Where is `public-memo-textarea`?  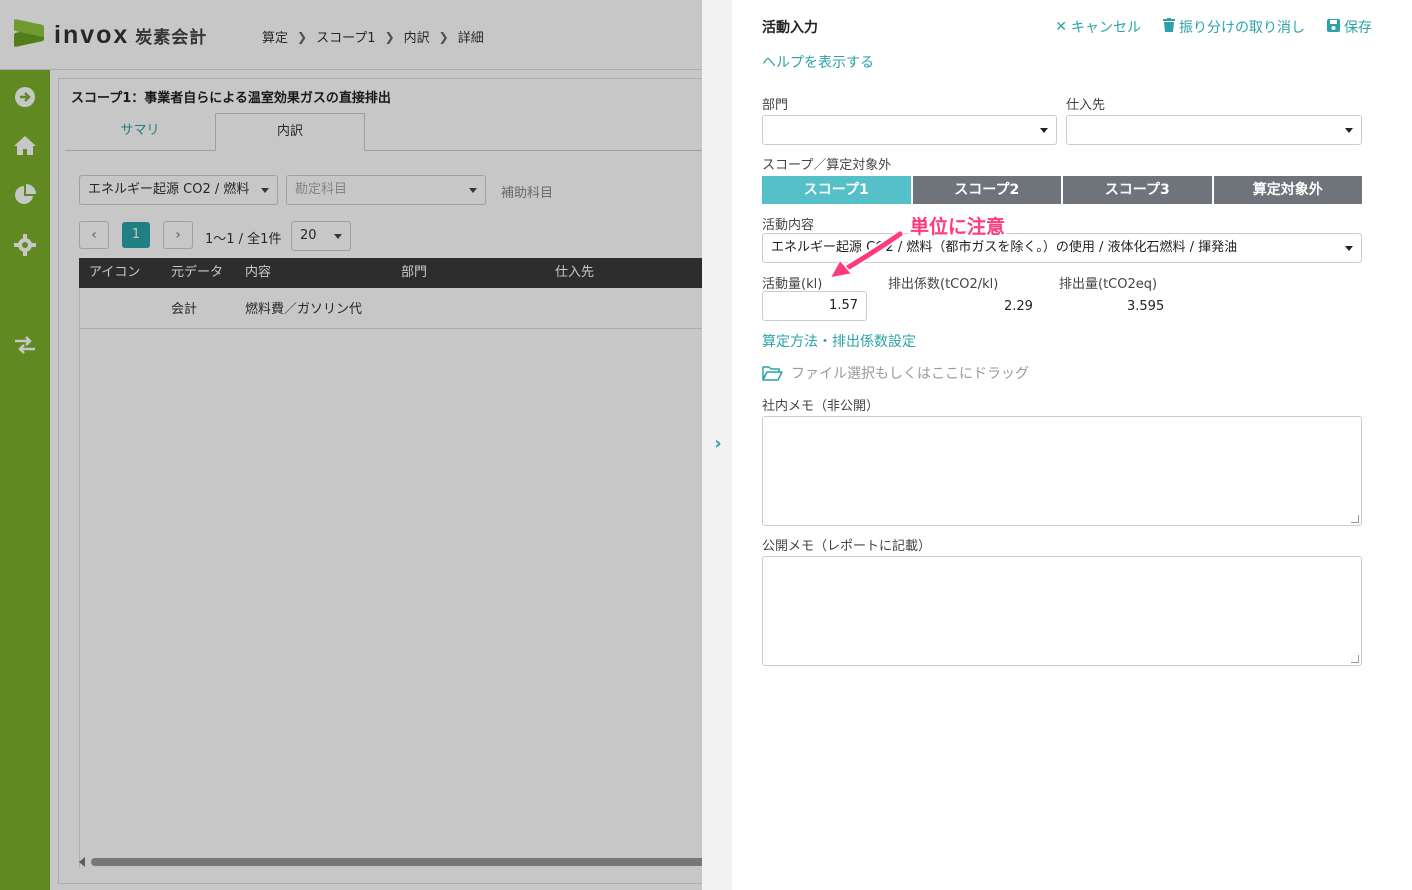
public-memo-textarea is located at coordinates (1062, 611).